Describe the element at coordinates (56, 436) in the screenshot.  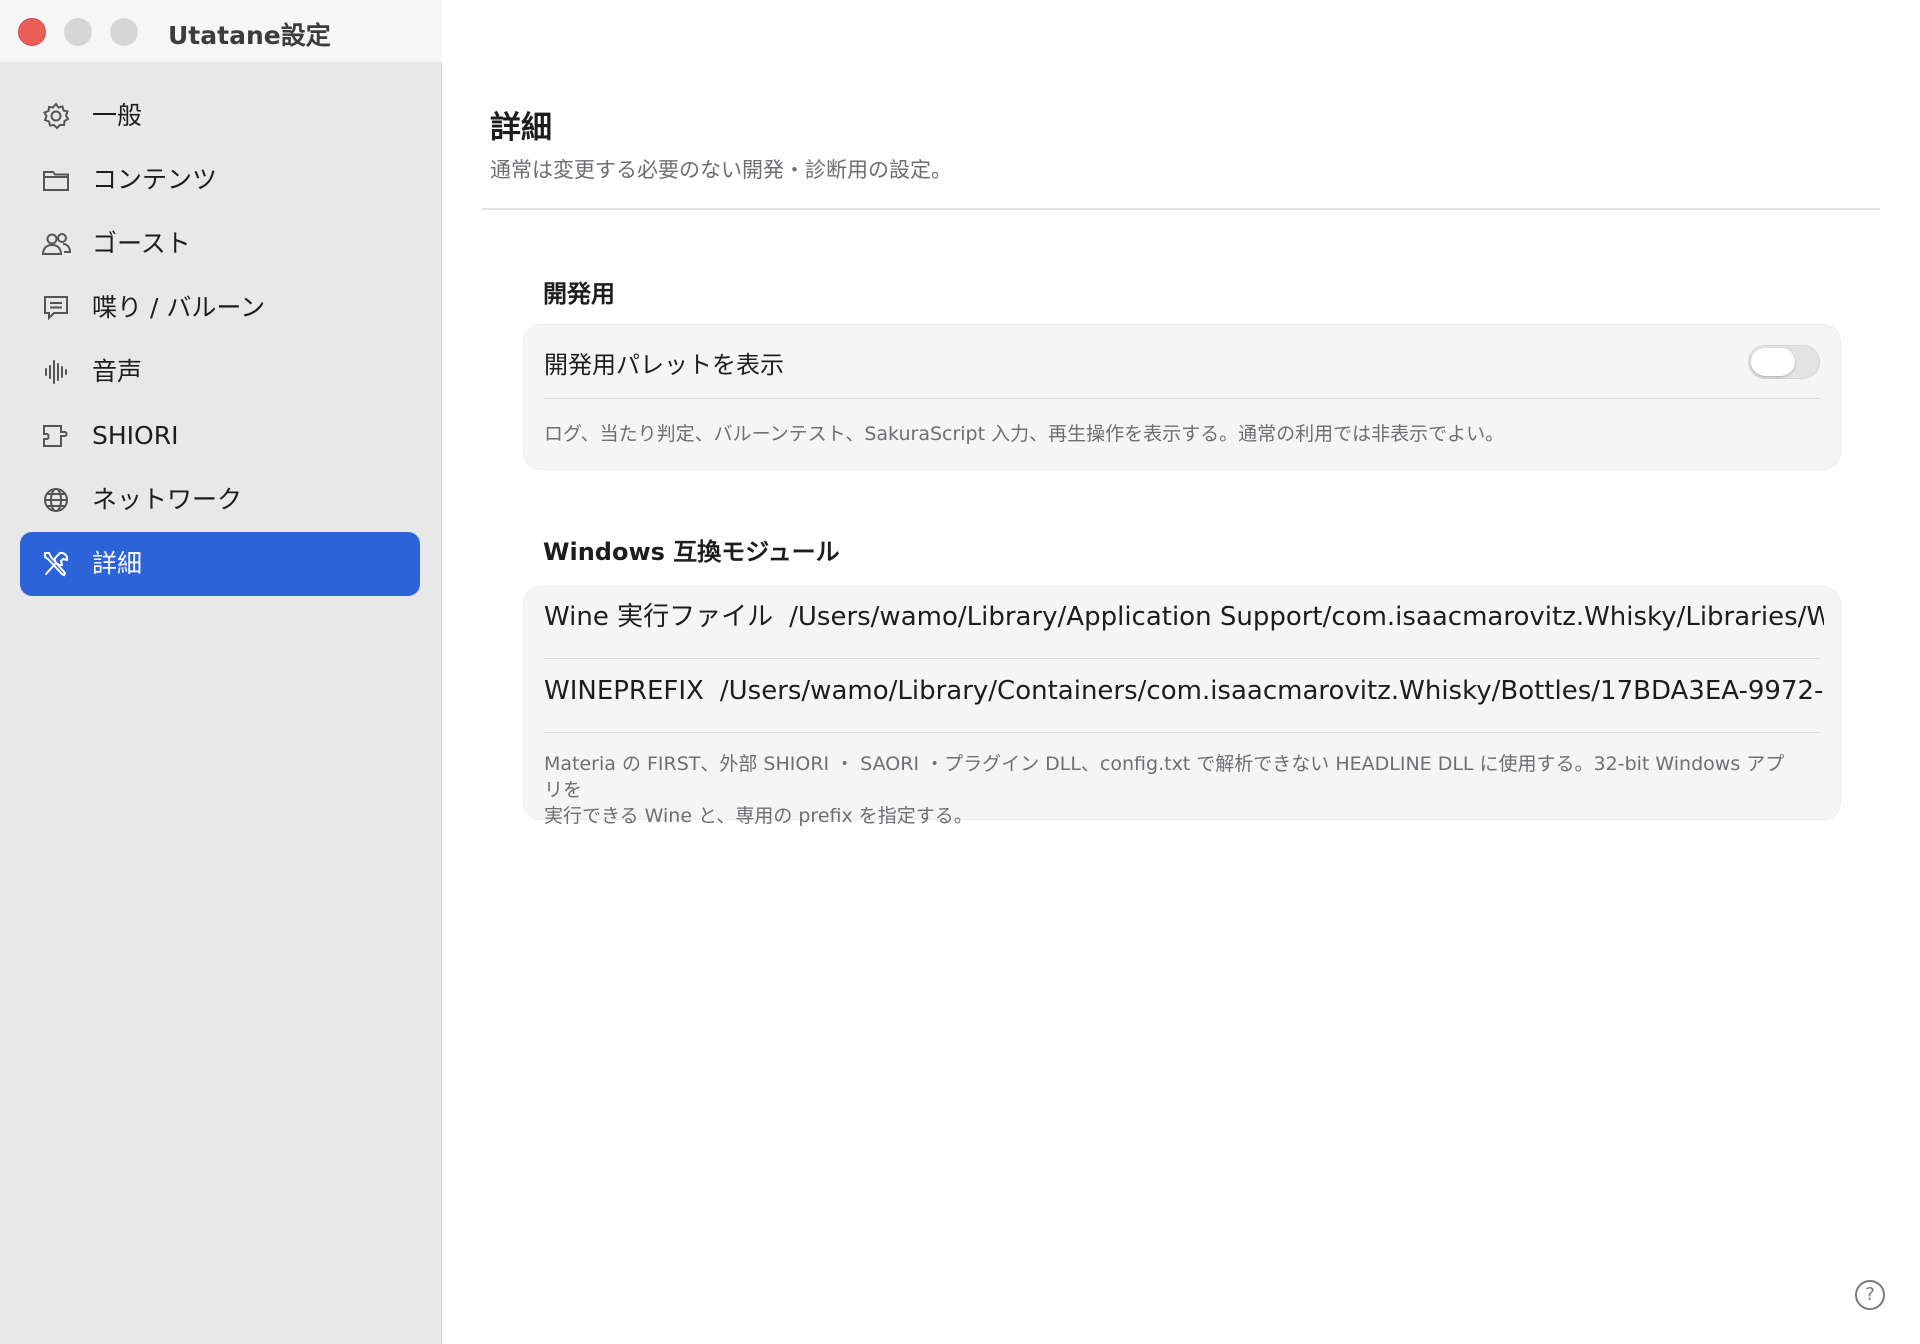
I see `plugin-icon` at that location.